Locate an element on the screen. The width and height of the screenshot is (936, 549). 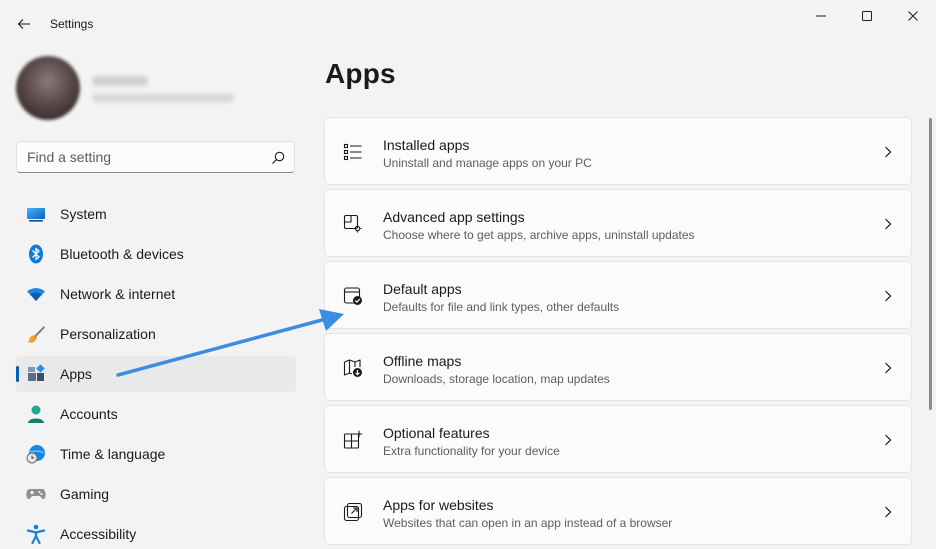
avatar is located at coordinates (48, 88).